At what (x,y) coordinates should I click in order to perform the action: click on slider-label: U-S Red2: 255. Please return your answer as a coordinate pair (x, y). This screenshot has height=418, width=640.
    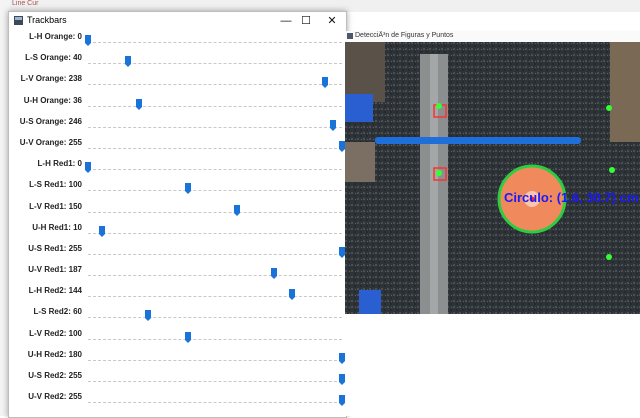
    Looking at the image, I should click on (55, 375).